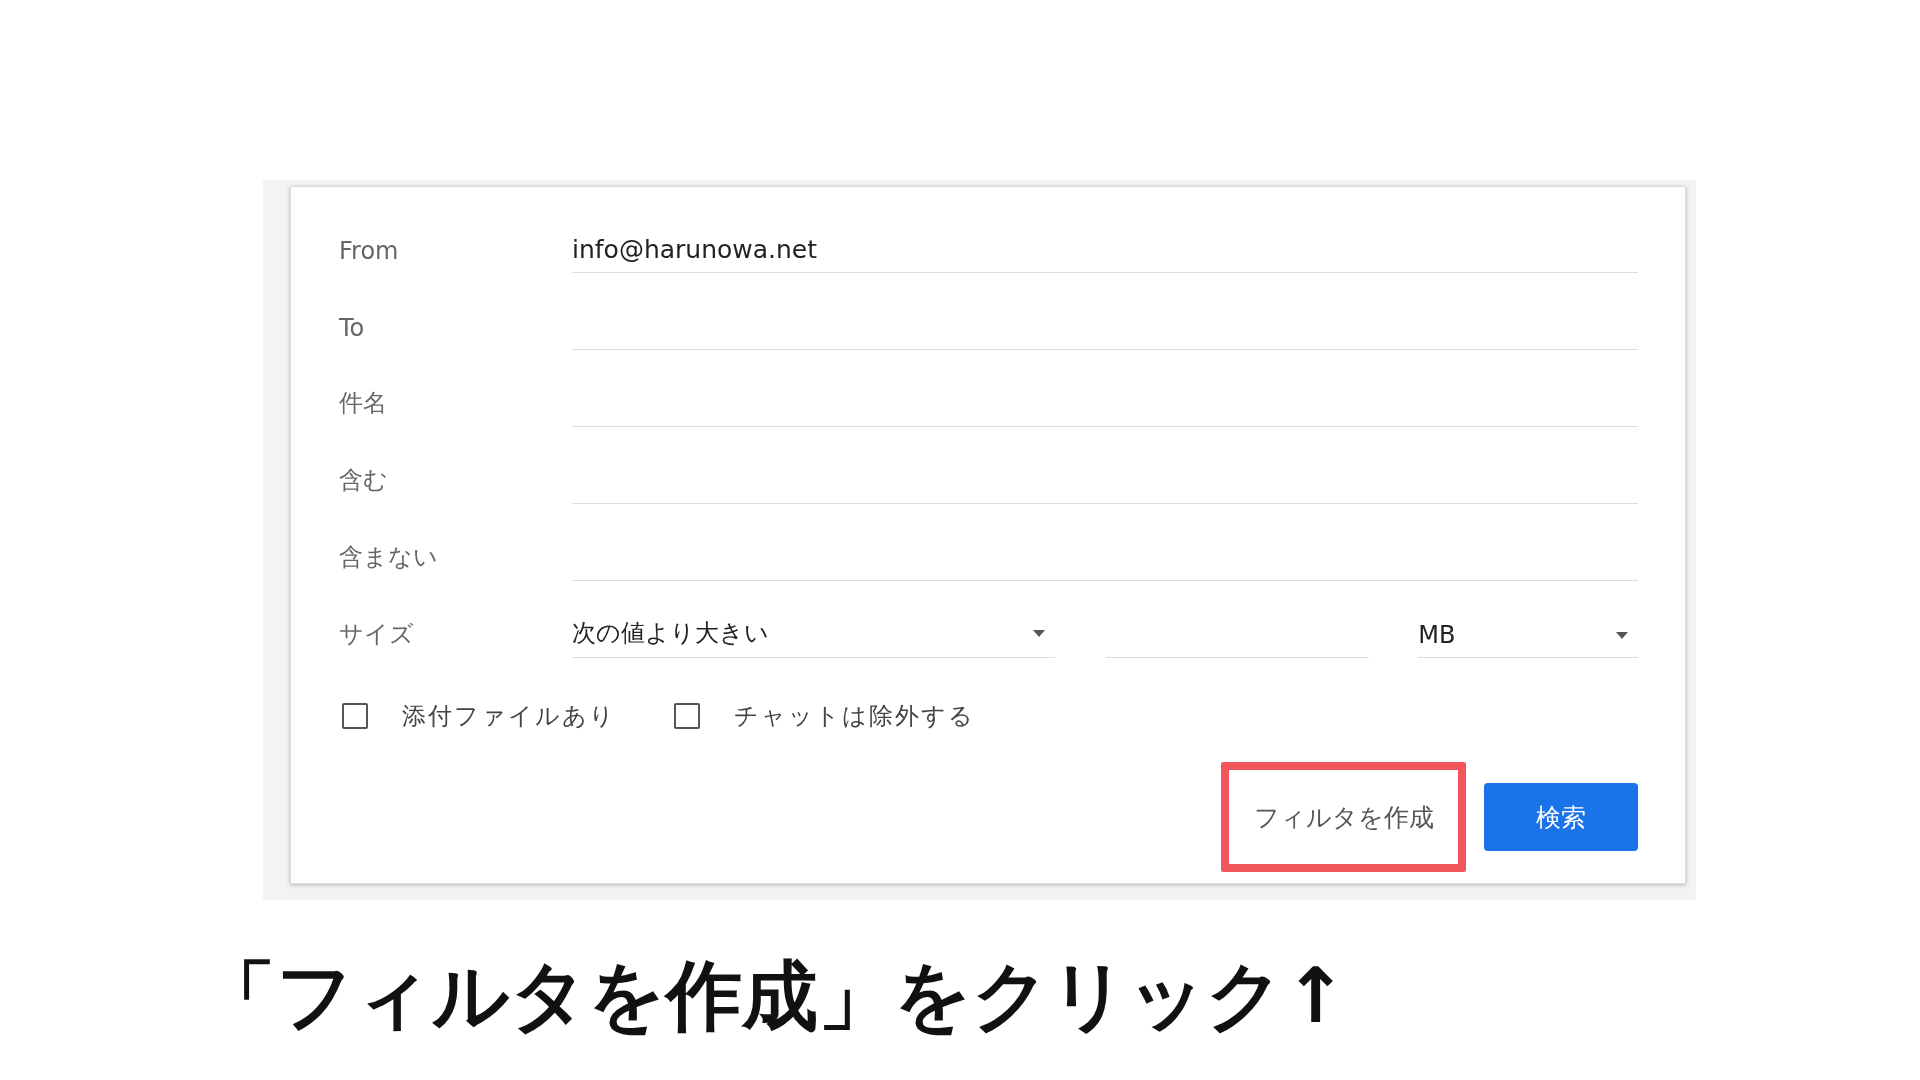  I want to click on field-label: サイズ, so click(377, 634).